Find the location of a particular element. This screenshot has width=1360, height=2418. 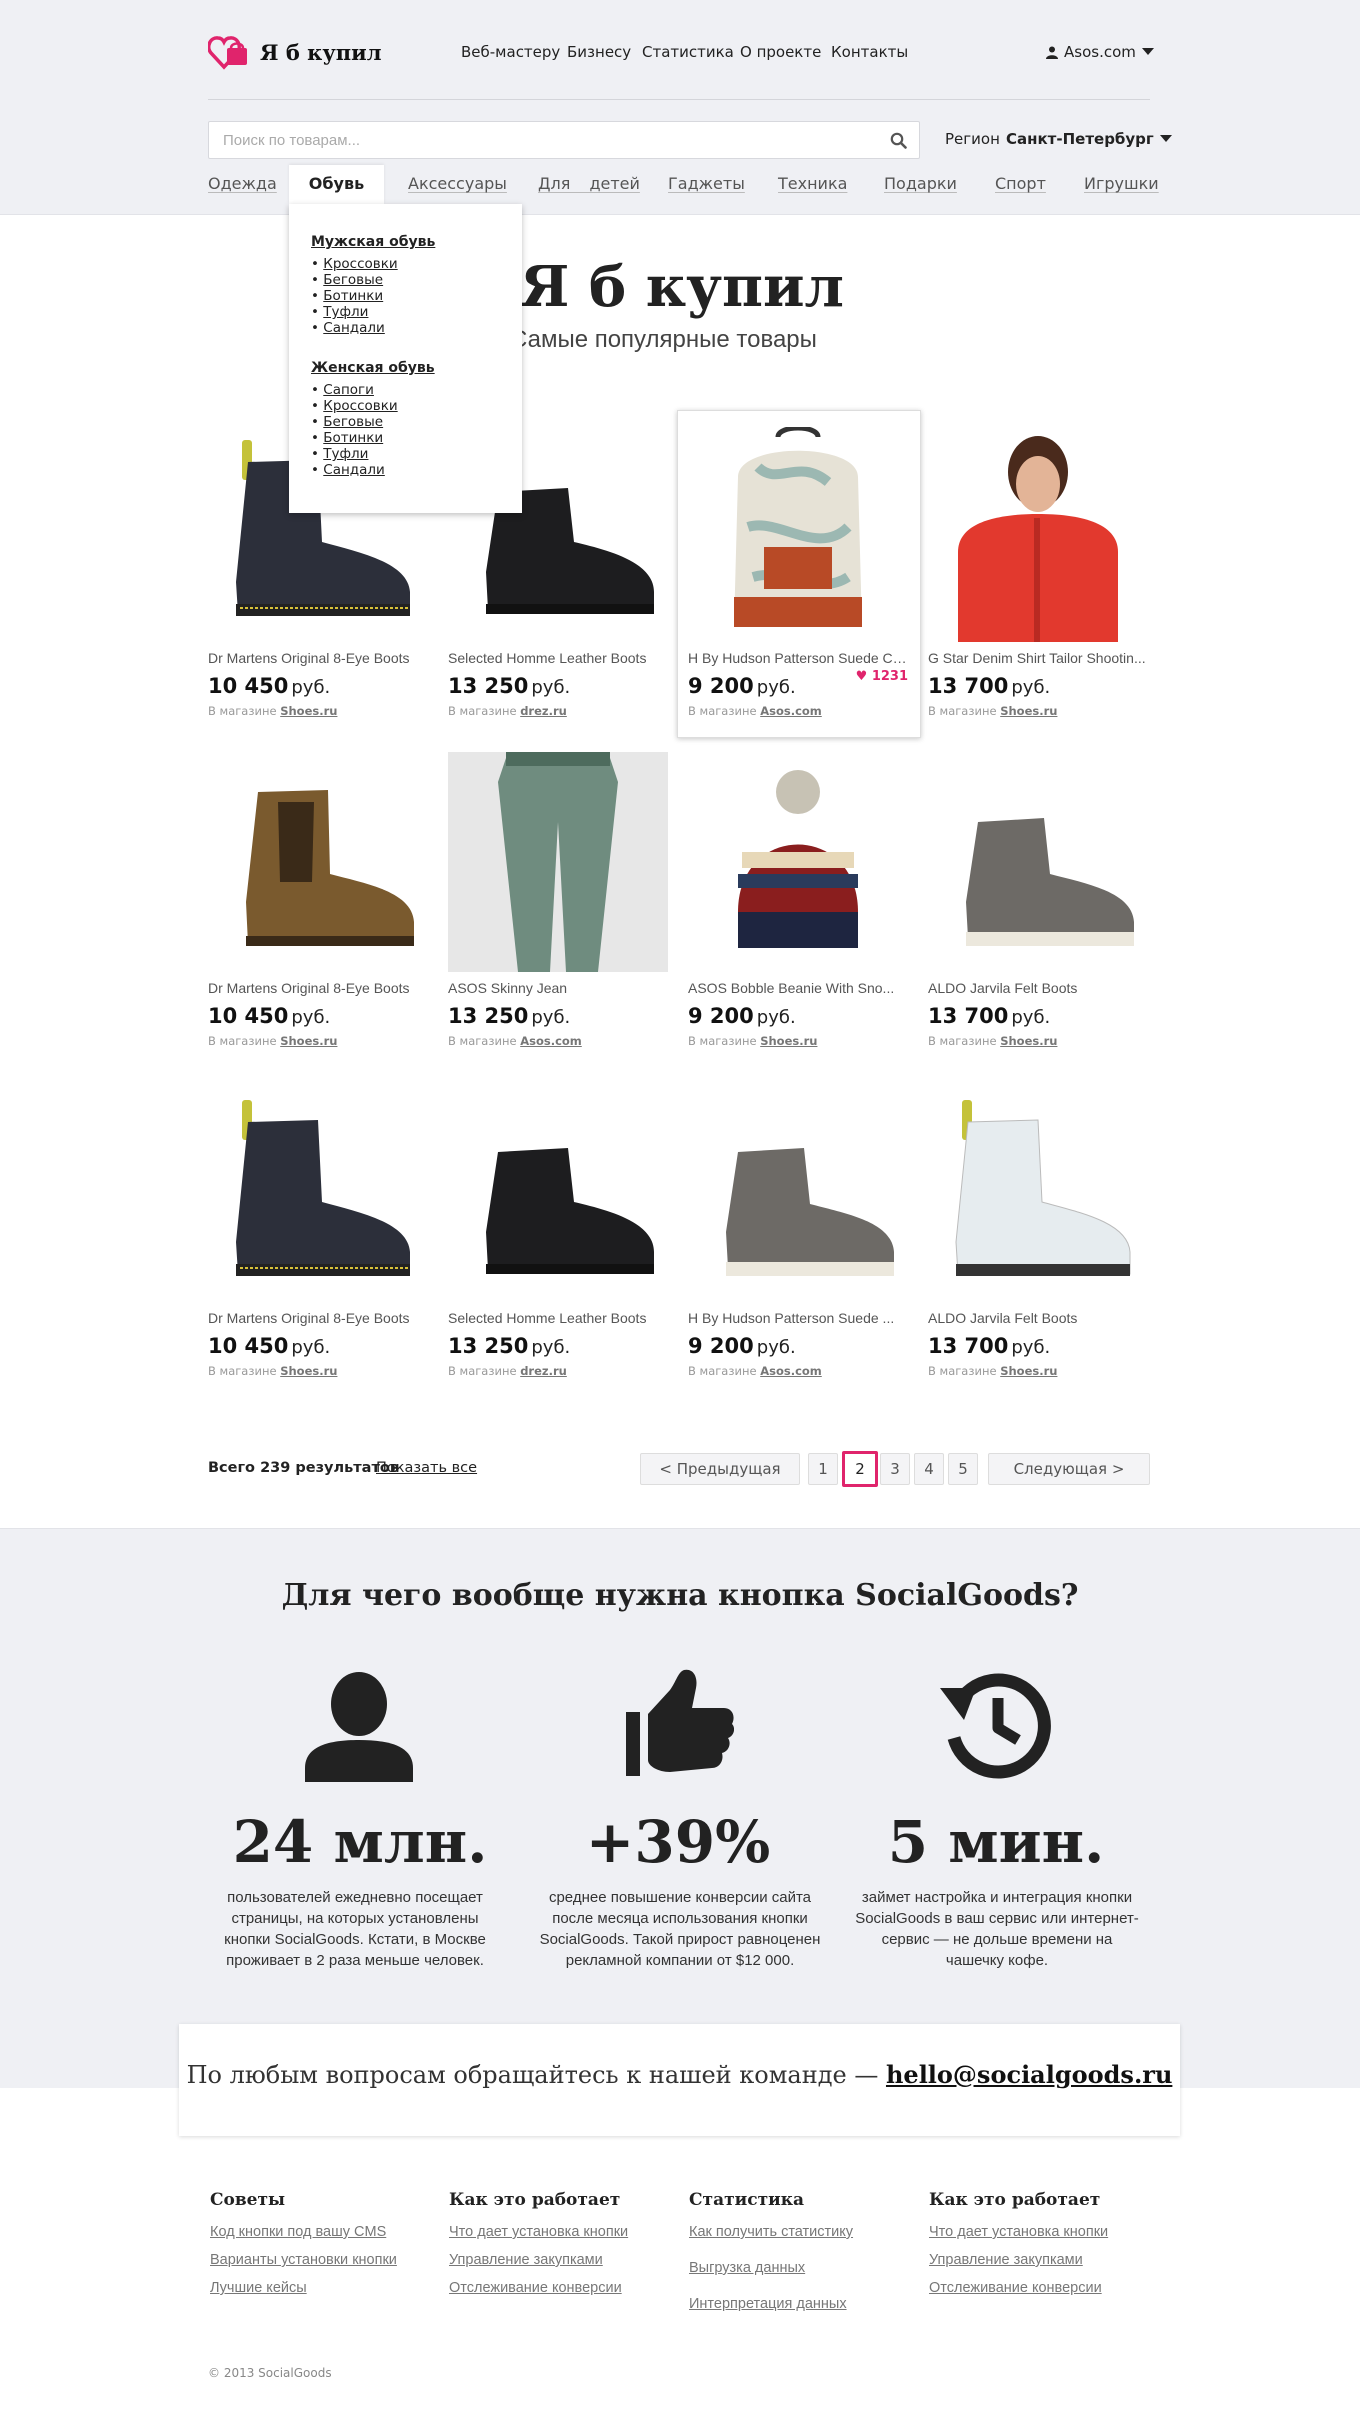

region-select: Санкт-Петербург is located at coordinates (1089, 139).